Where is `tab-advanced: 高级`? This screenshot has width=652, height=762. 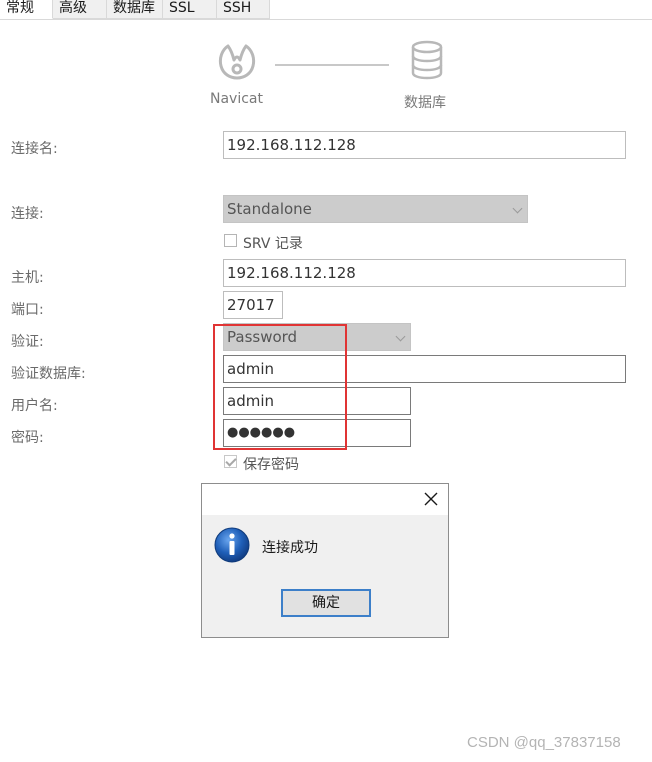 tab-advanced: 高级 is located at coordinates (80, 9).